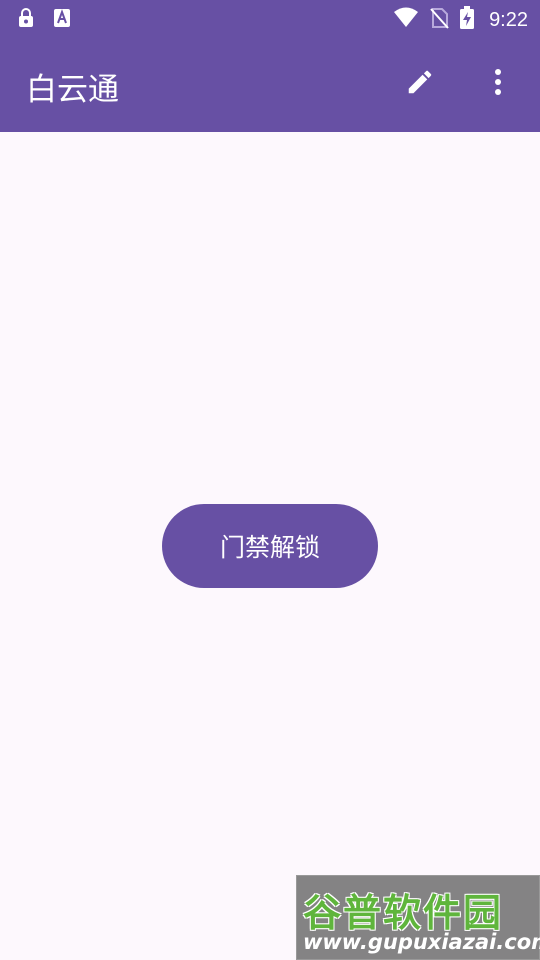  I want to click on status-right-icons: 9:22, so click(460, 20).